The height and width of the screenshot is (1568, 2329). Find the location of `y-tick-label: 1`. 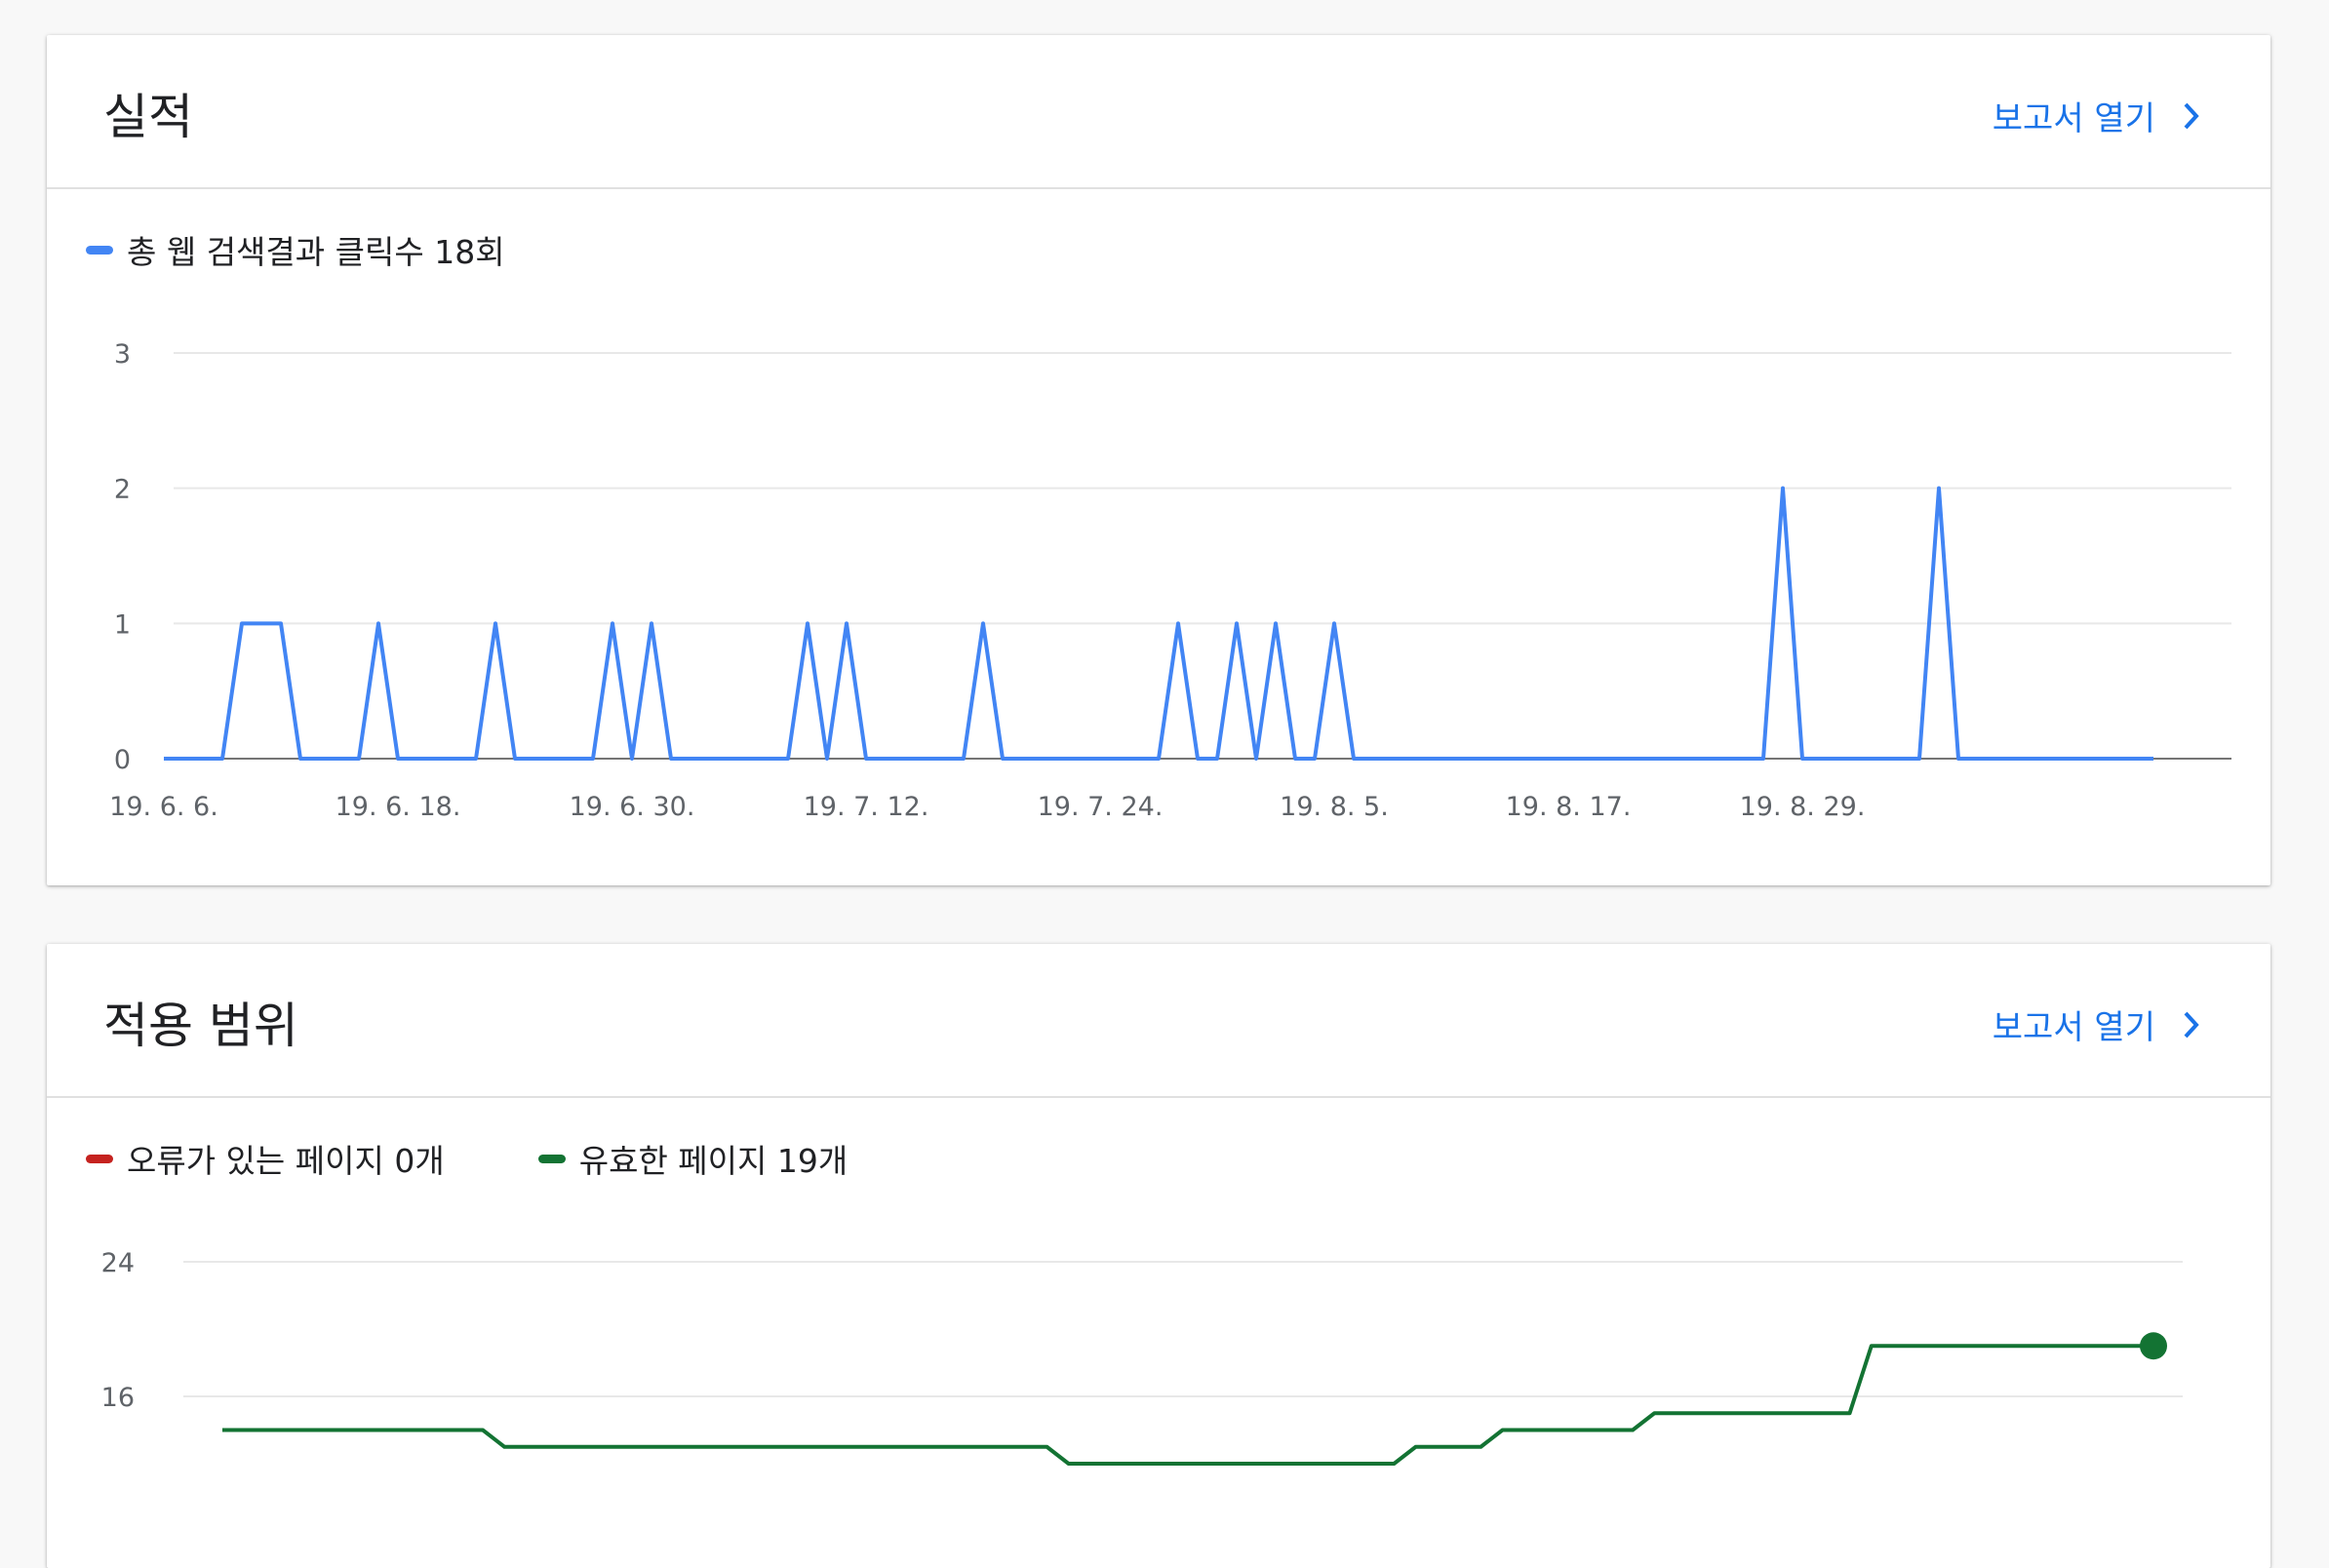

y-tick-label: 1 is located at coordinates (123, 624).